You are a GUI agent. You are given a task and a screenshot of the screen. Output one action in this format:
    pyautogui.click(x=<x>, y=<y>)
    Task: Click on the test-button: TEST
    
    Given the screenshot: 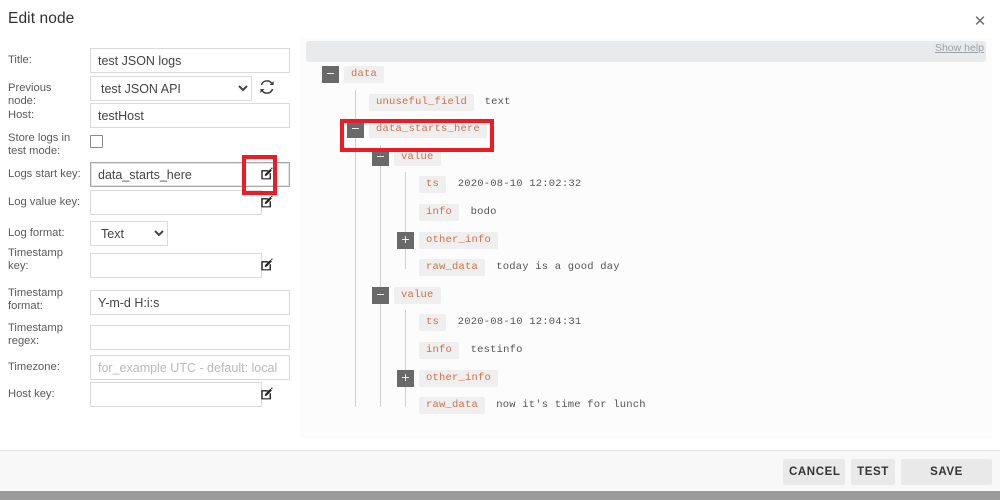 What is the action you would take?
    pyautogui.click(x=873, y=472)
    